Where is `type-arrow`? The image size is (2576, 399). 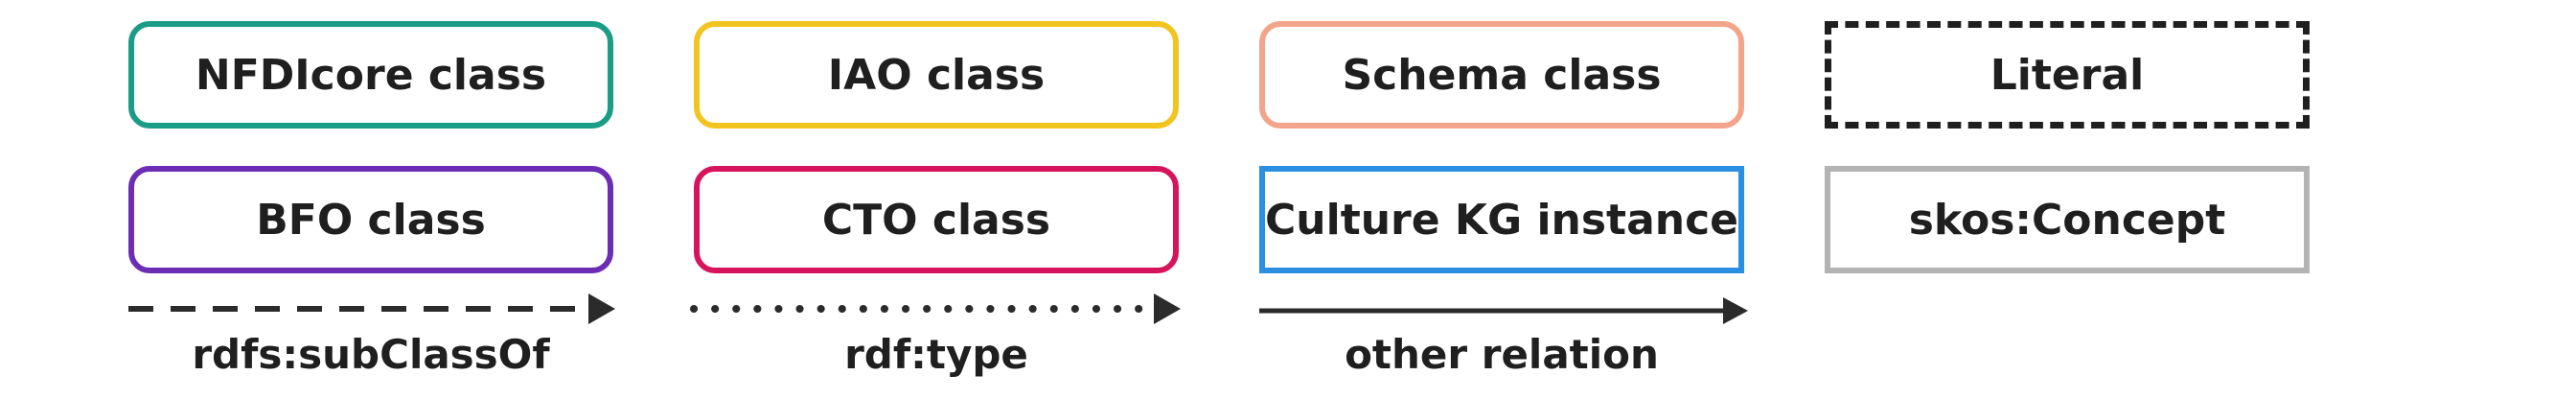
type-arrow is located at coordinates (935, 308).